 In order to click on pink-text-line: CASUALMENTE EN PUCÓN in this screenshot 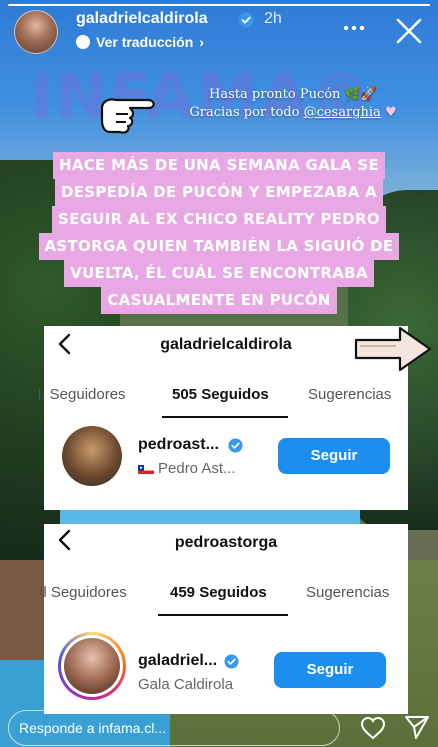, I will do `click(219, 300)`.